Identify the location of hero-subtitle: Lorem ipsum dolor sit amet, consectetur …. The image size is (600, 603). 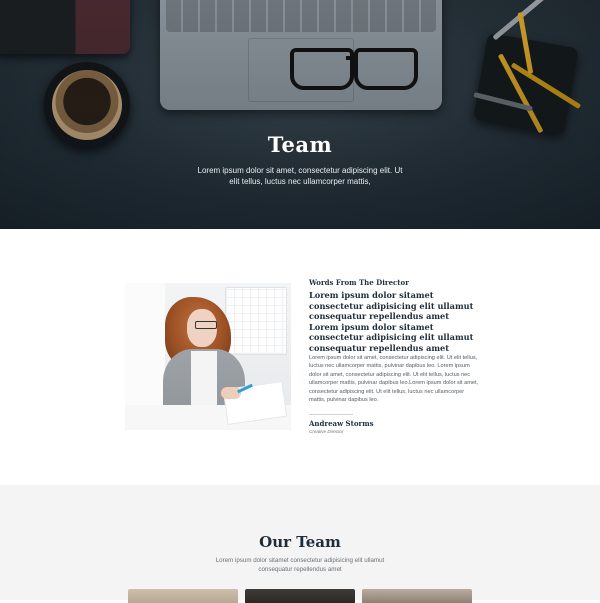
(300, 176).